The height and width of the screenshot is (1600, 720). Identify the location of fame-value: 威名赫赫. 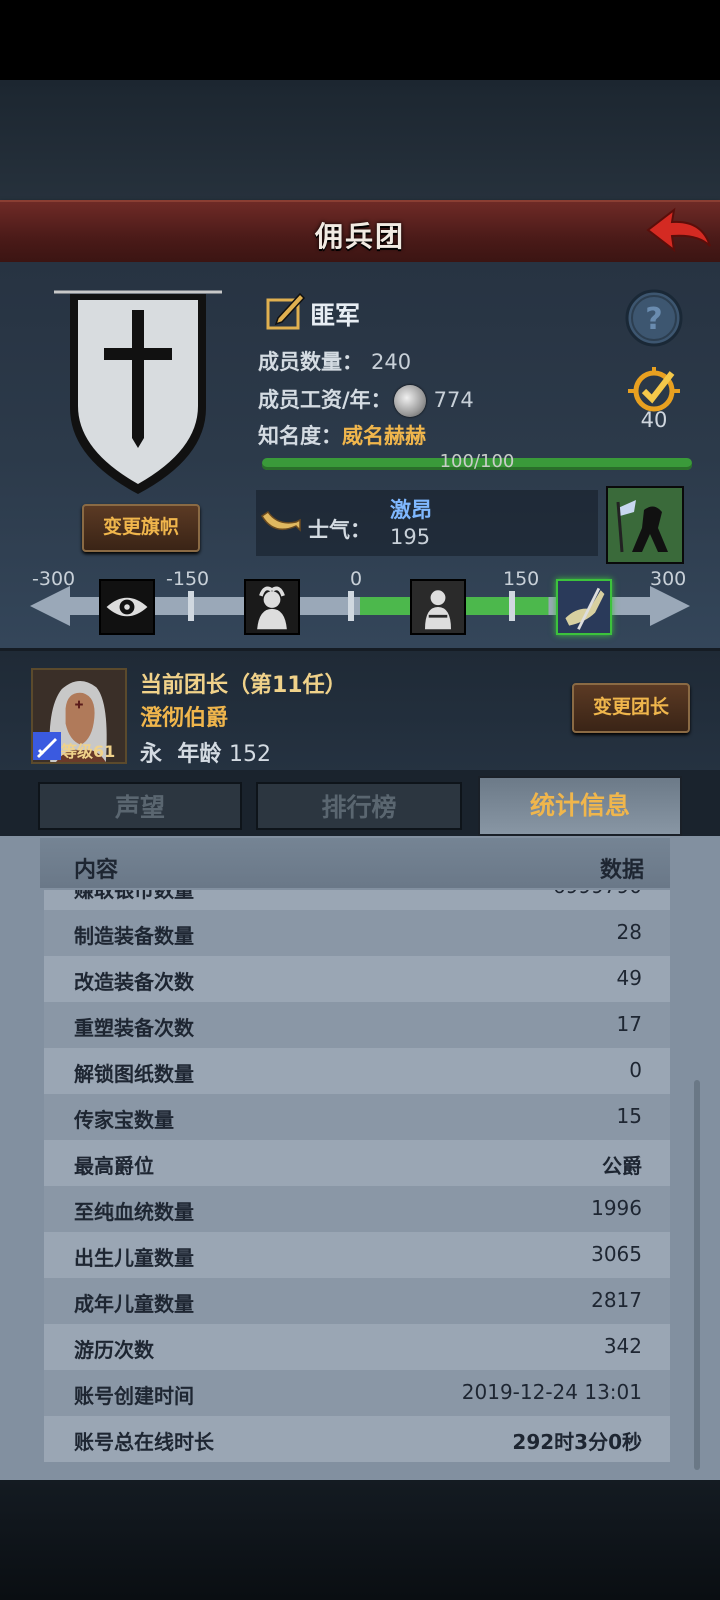
(384, 436).